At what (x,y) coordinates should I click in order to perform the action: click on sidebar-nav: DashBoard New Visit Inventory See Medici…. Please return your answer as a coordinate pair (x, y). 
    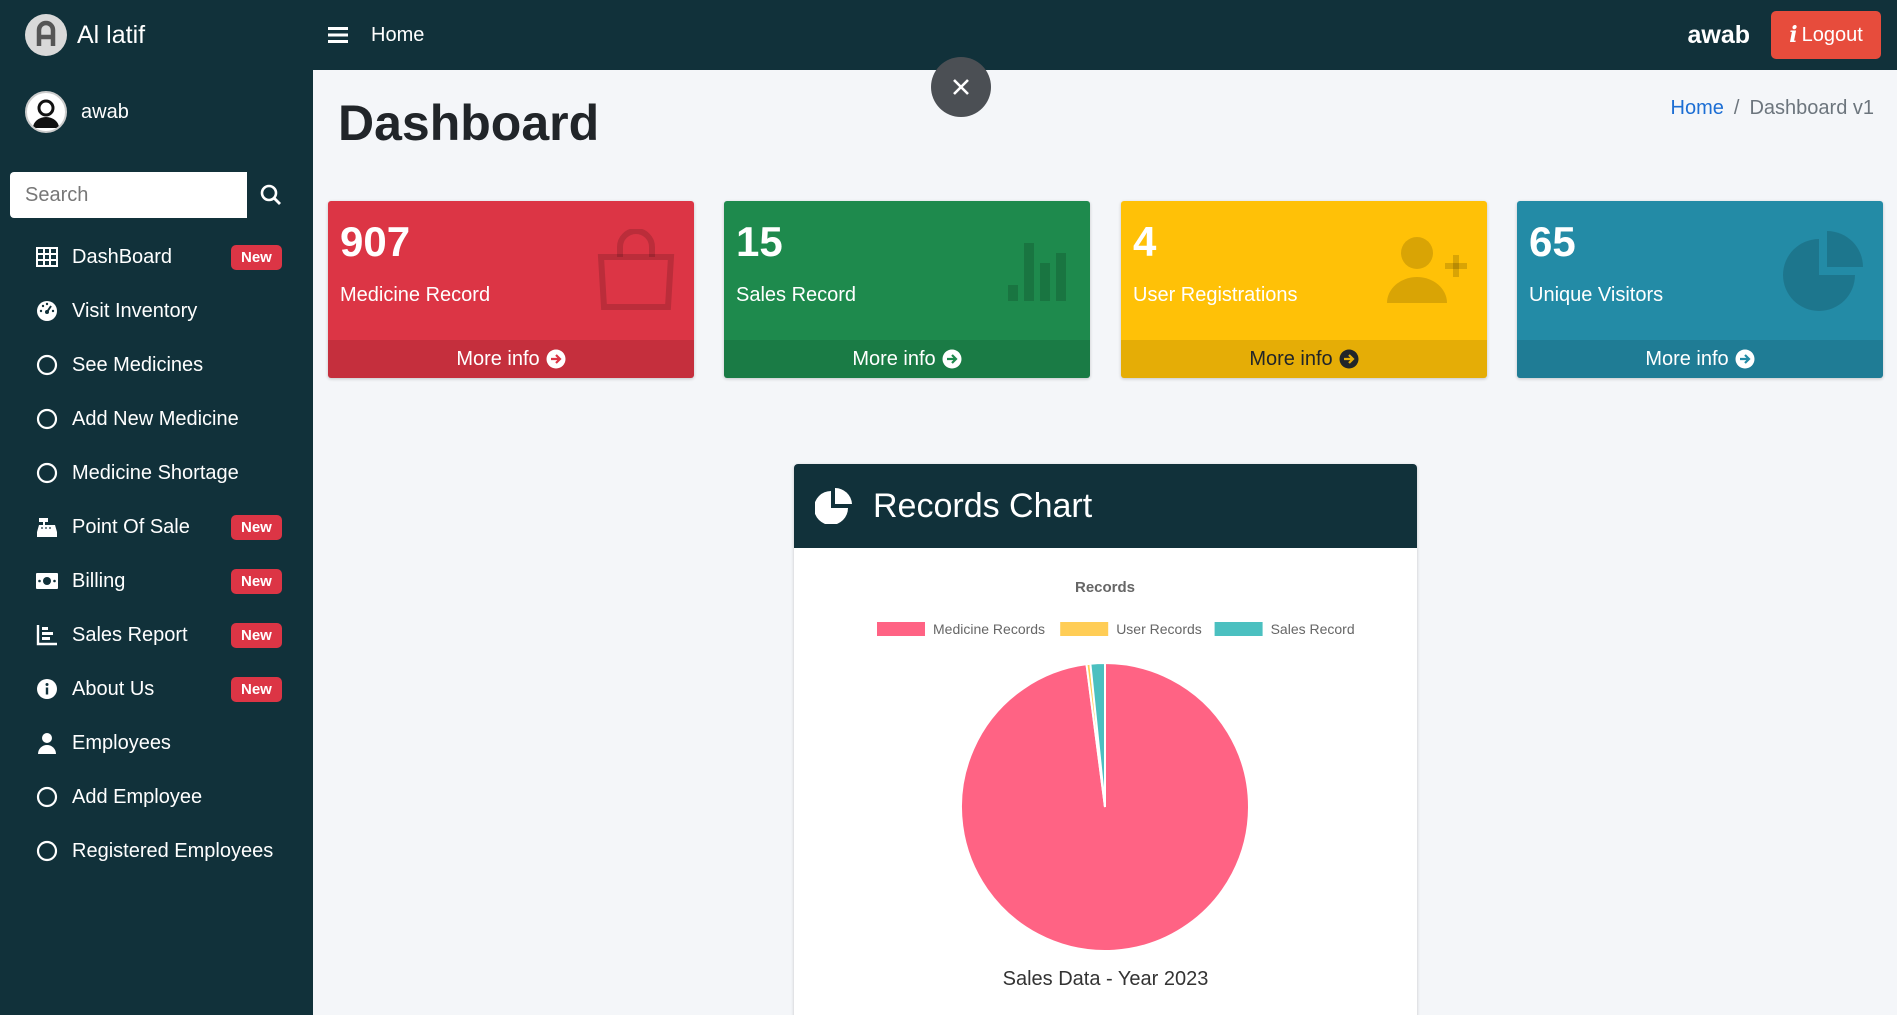
    Looking at the image, I should click on (156, 554).